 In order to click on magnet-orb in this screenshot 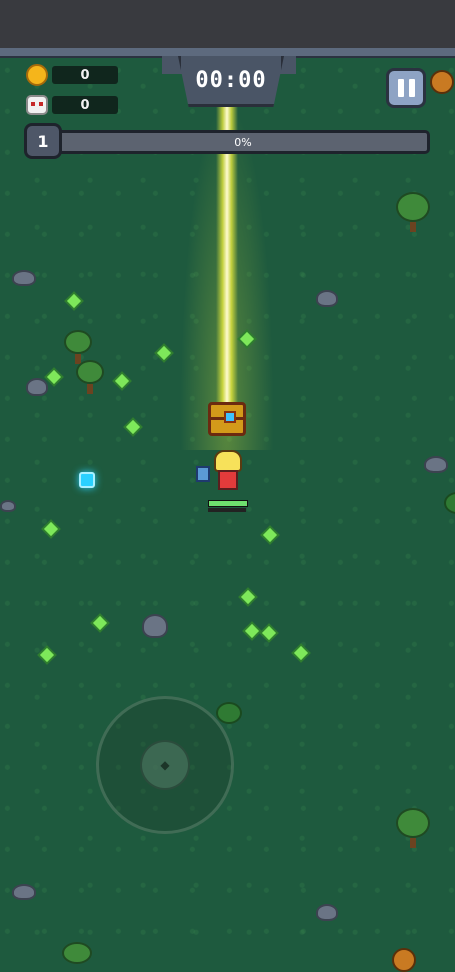, I will do `click(87, 480)`.